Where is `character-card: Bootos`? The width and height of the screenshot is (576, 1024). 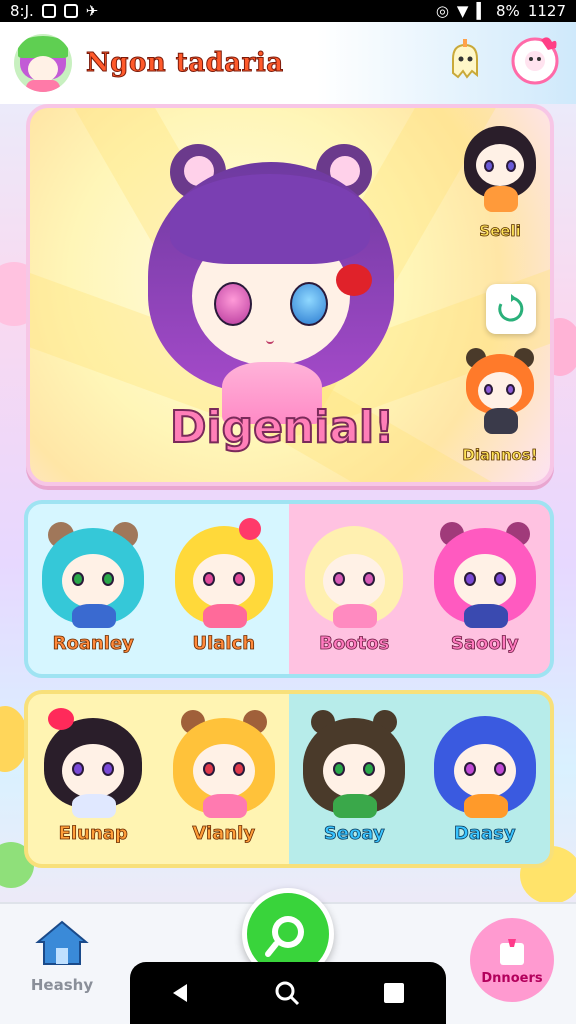 character-card: Bootos is located at coordinates (354, 589).